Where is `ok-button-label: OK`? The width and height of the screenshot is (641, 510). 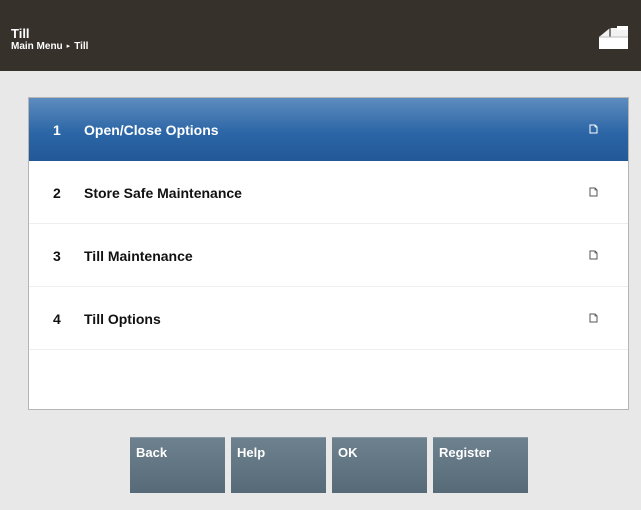 ok-button-label: OK is located at coordinates (348, 452).